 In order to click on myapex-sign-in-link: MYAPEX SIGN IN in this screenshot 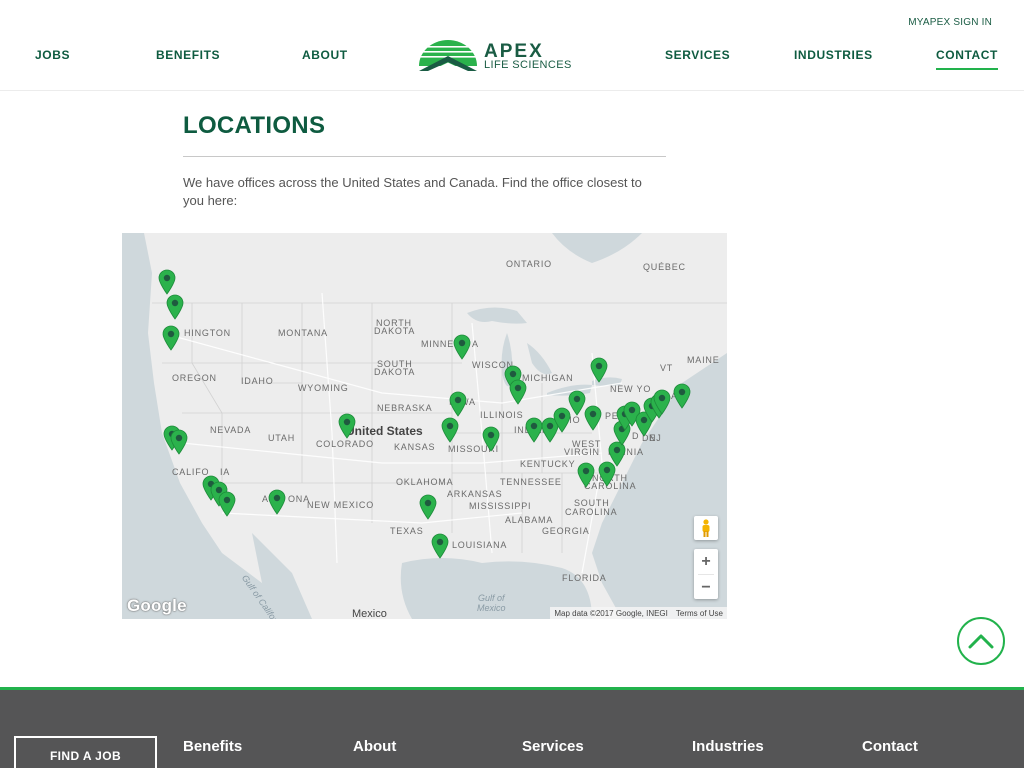, I will do `click(950, 22)`.